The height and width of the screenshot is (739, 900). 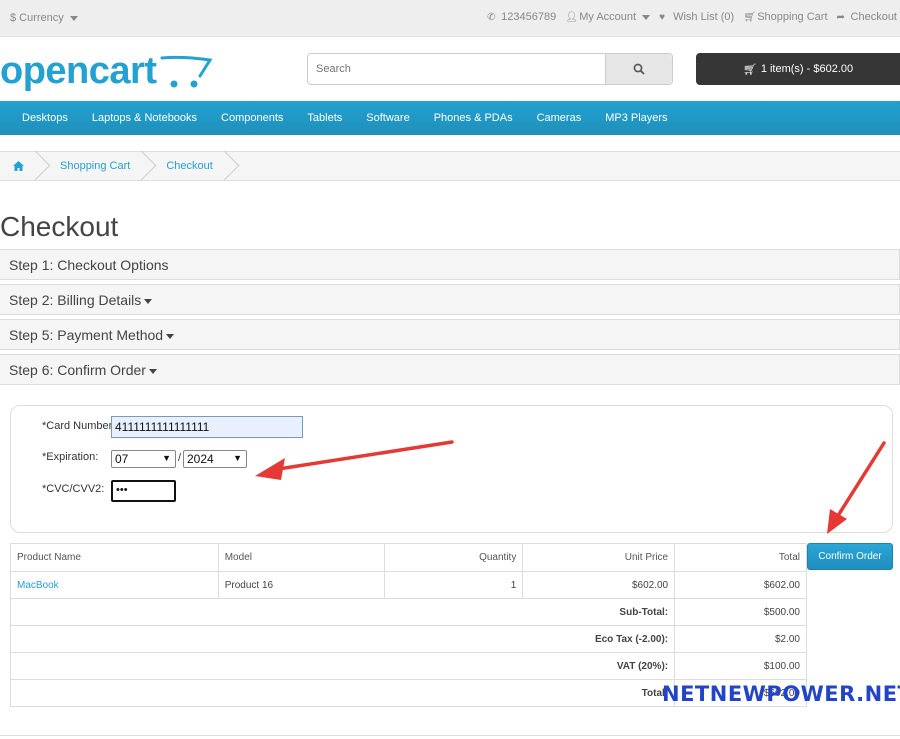 What do you see at coordinates (850, 556) in the screenshot?
I see `confirm-order-button: Confirm Order` at bounding box center [850, 556].